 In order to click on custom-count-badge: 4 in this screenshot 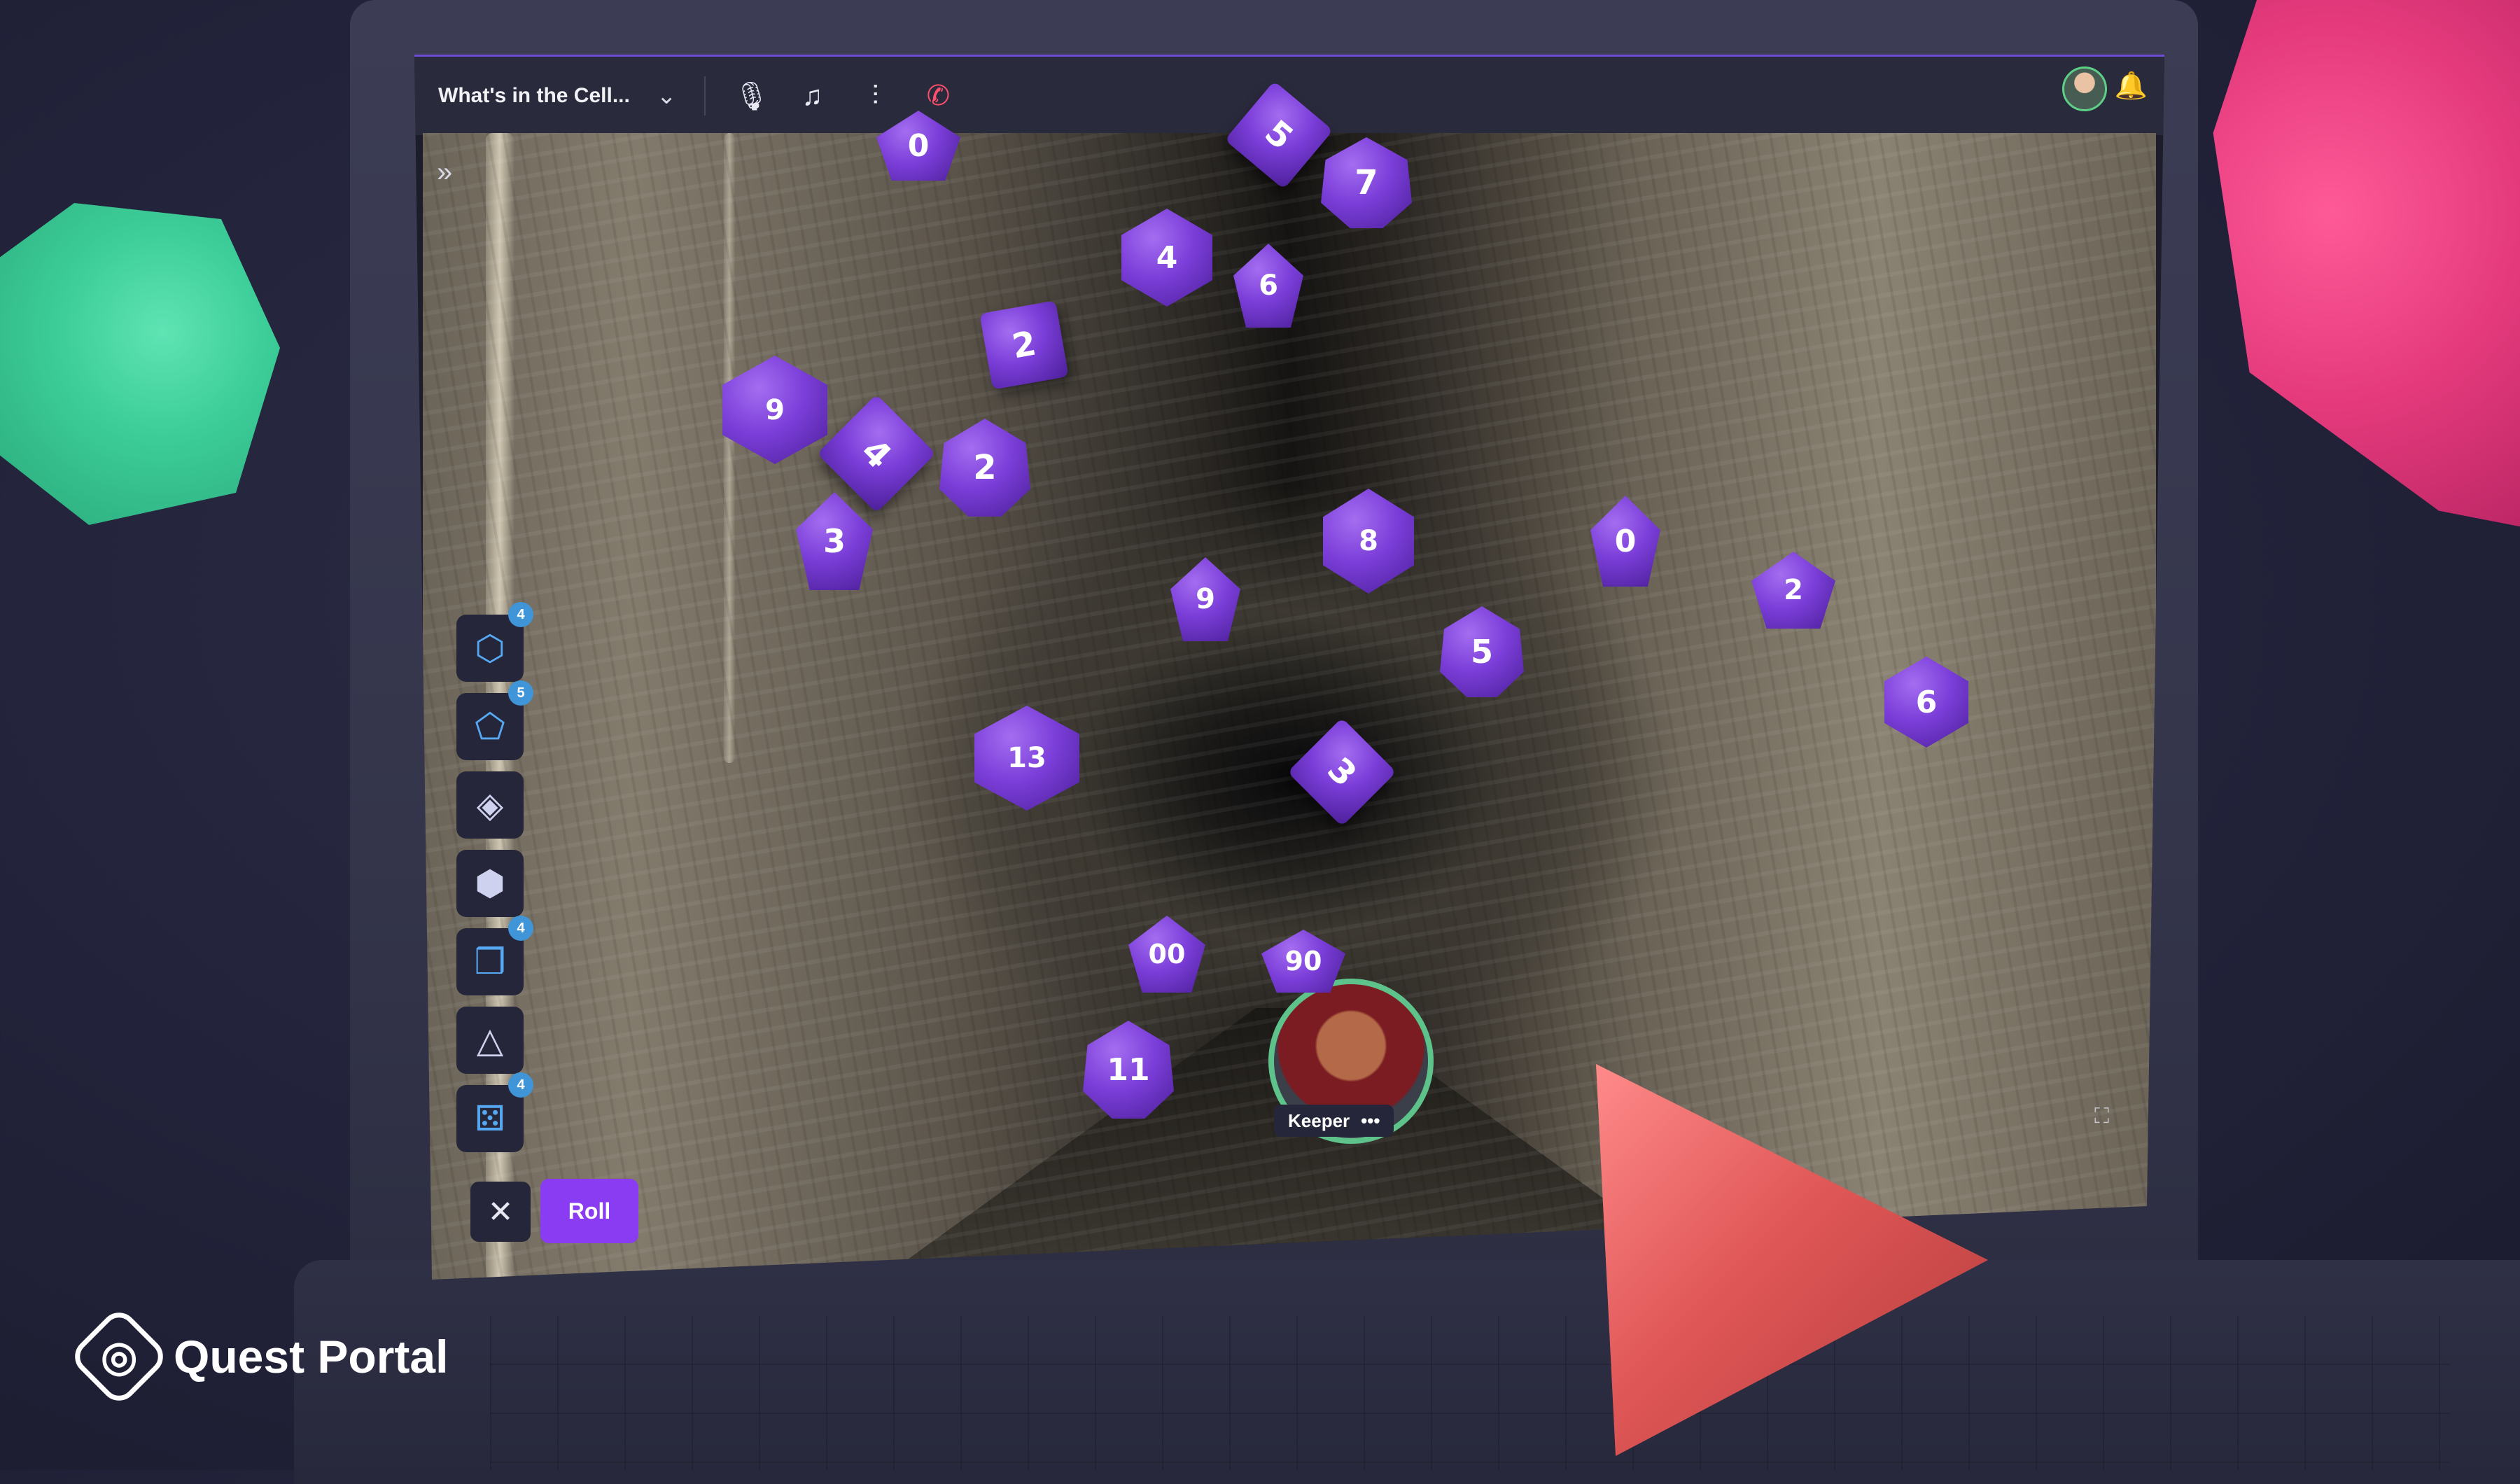, I will do `click(520, 1085)`.